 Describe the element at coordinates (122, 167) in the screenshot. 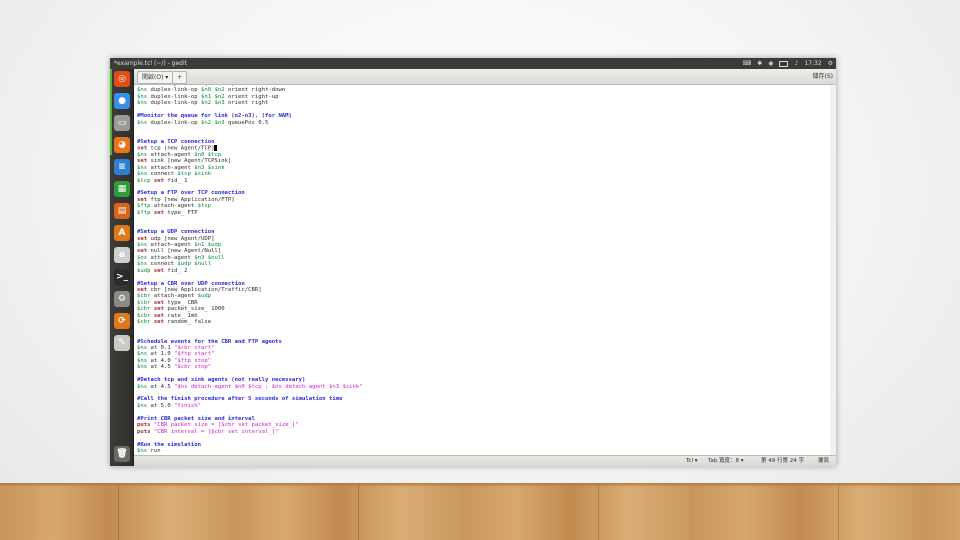

I see `writer-icon: ≡` at that location.